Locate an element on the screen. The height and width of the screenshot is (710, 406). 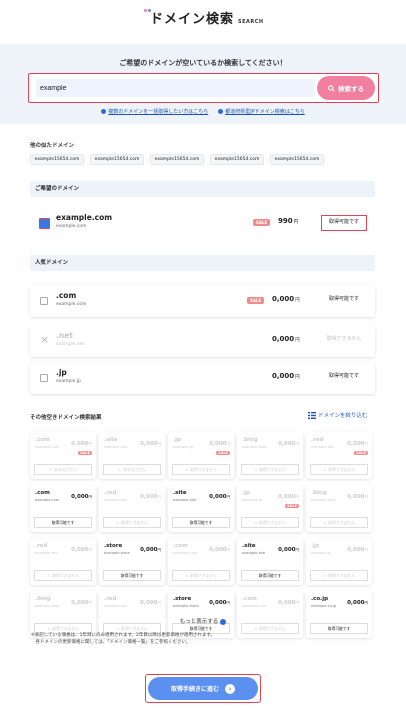
result-domain-sub: example.co.jp is located at coordinates (324, 606).